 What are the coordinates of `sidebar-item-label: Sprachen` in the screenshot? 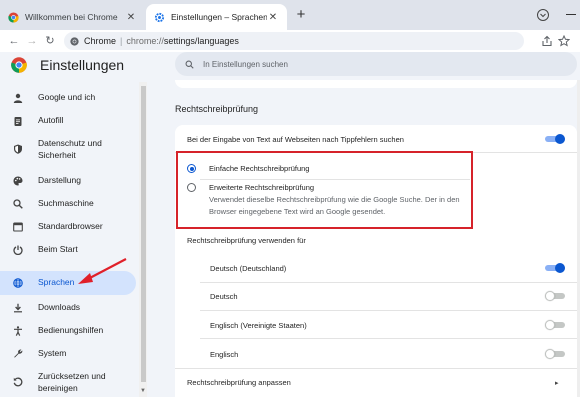 It's located at (56, 282).